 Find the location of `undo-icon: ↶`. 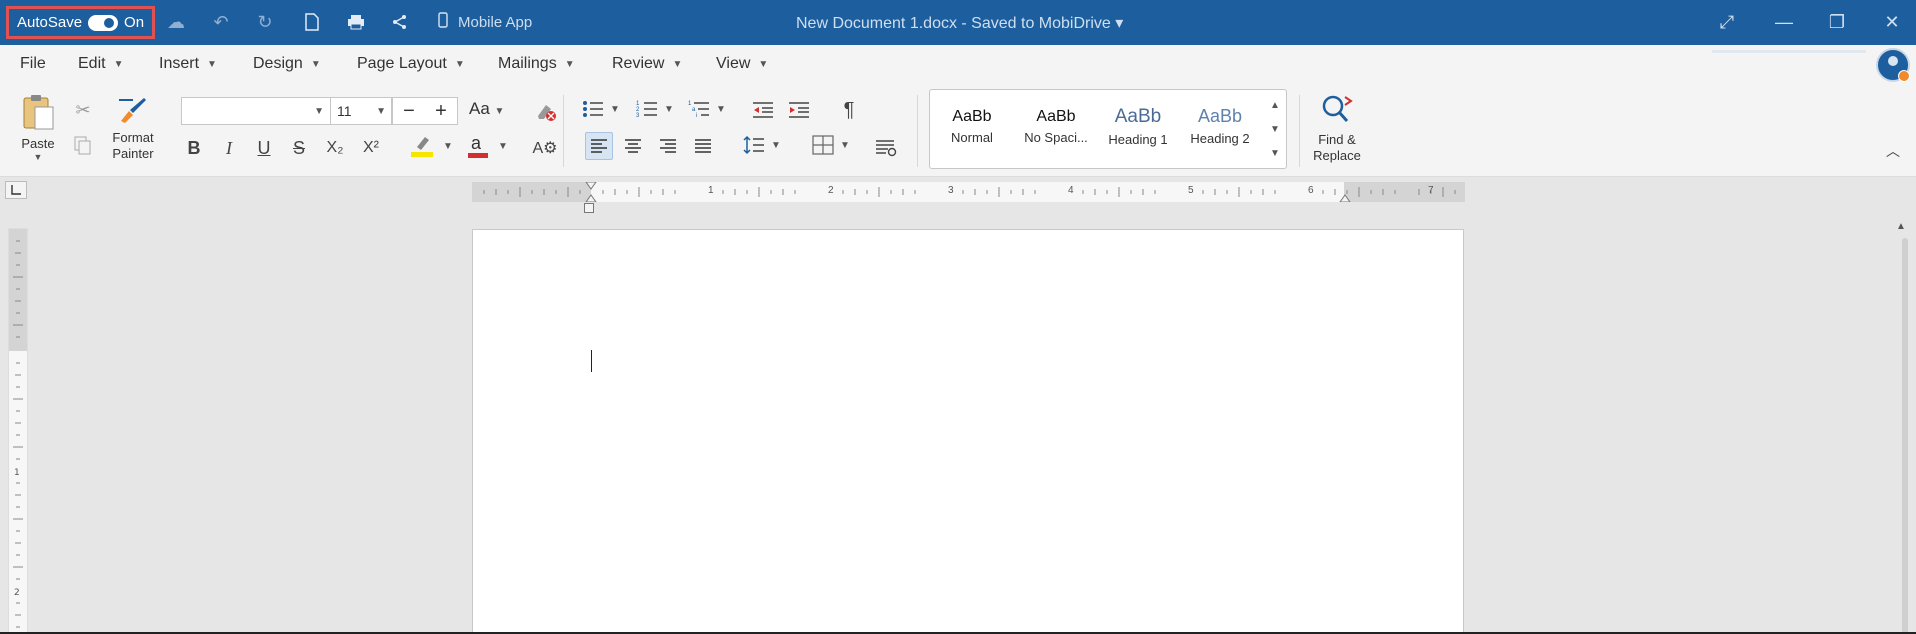

undo-icon: ↶ is located at coordinates (221, 22).